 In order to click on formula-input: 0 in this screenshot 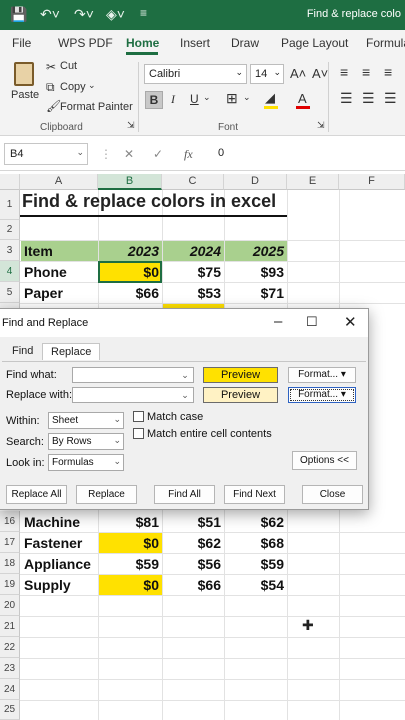, I will do `click(221, 153)`.